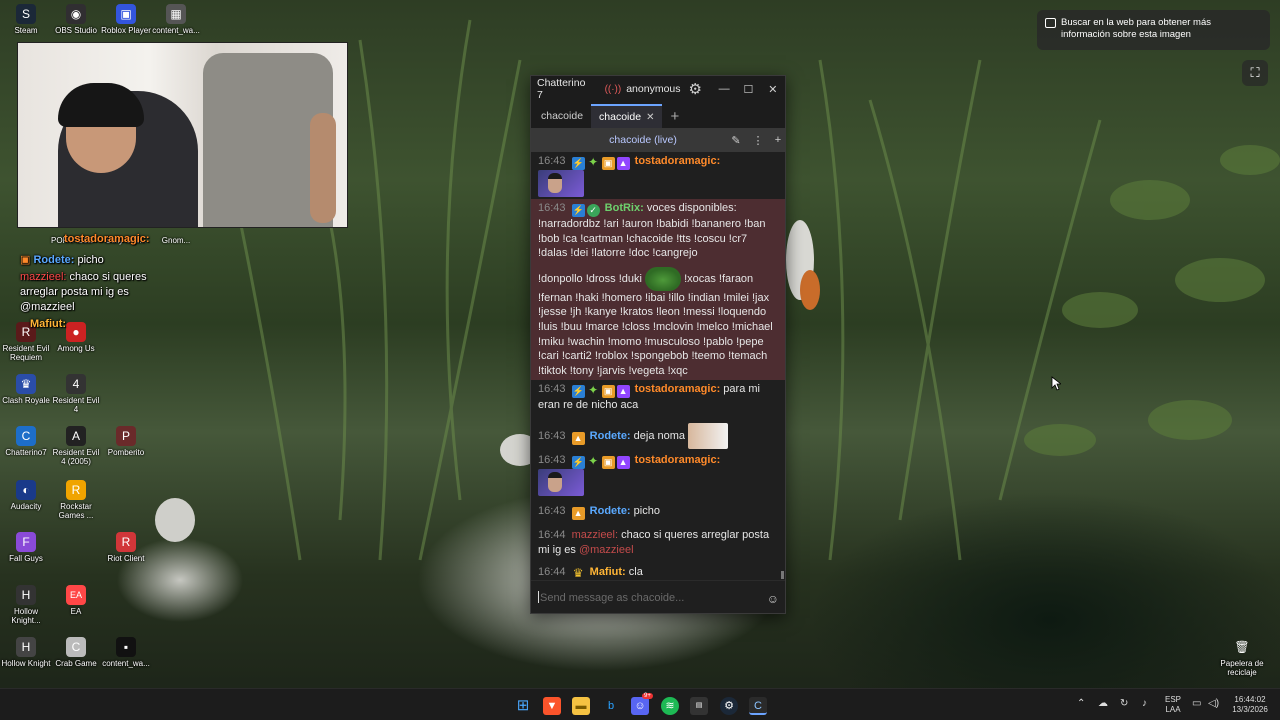 Image resolution: width=1280 pixels, height=720 pixels. I want to click on pepe-emote, so click(663, 278).